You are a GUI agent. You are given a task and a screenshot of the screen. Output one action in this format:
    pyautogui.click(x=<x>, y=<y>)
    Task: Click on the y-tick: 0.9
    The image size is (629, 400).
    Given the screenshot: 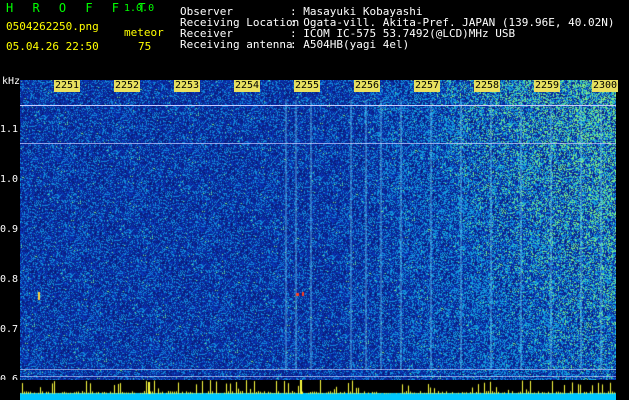 What is the action you would take?
    pyautogui.click(x=9, y=229)
    